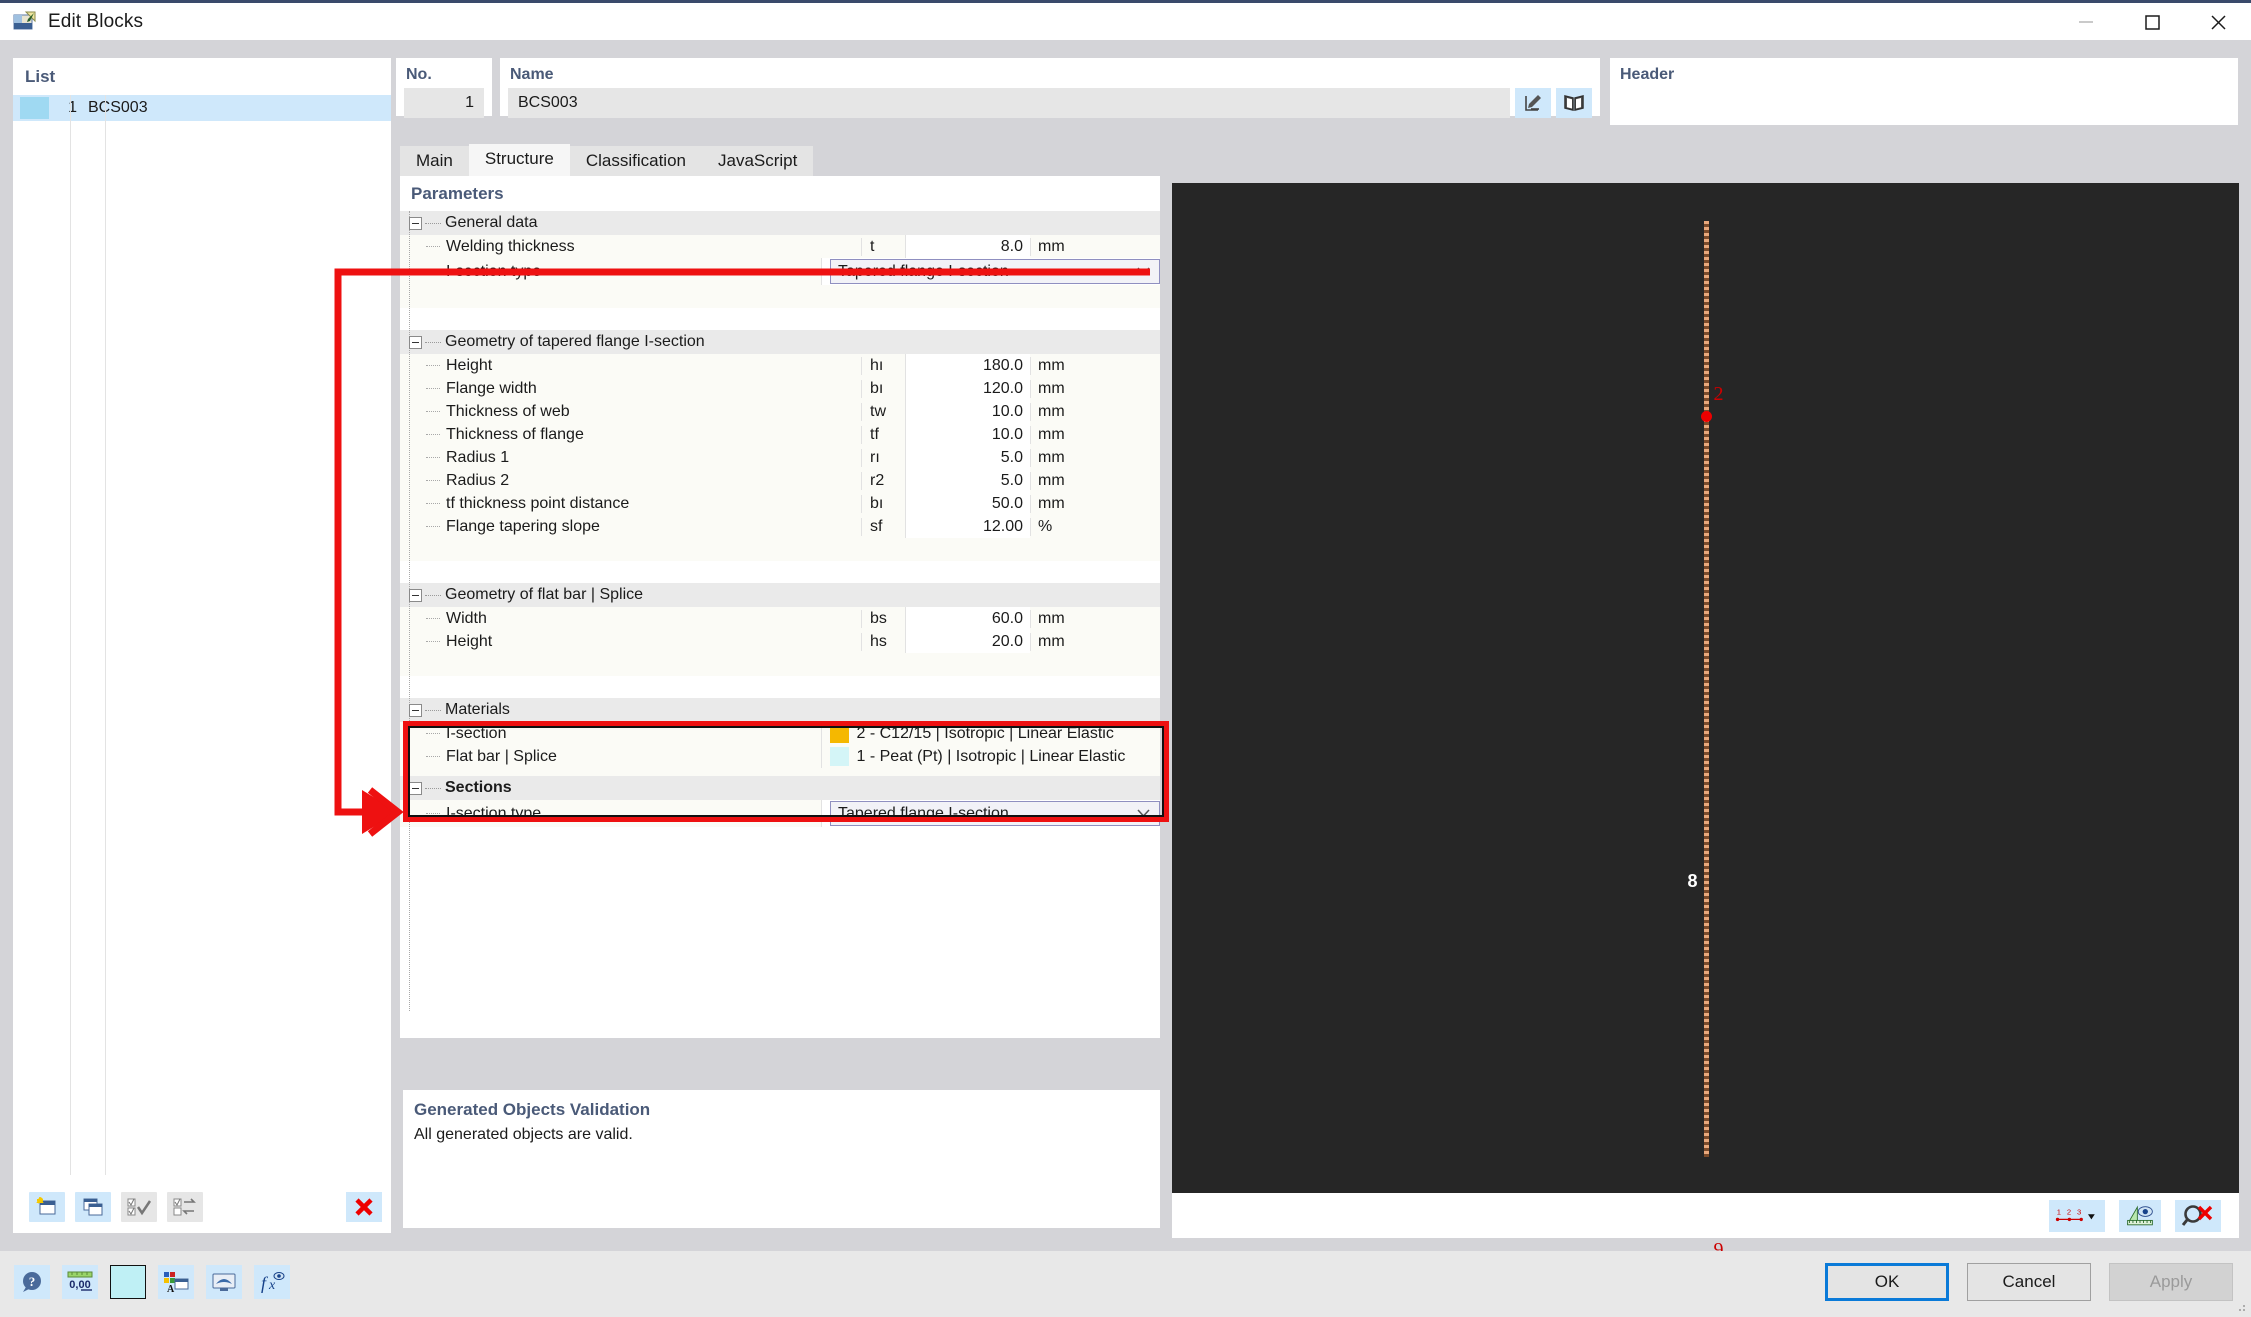 The image size is (2251, 1317). Describe the element at coordinates (780, 457) in the screenshot. I see `param-row-radius-1: Radius 1 rı 5.0 mm` at that location.